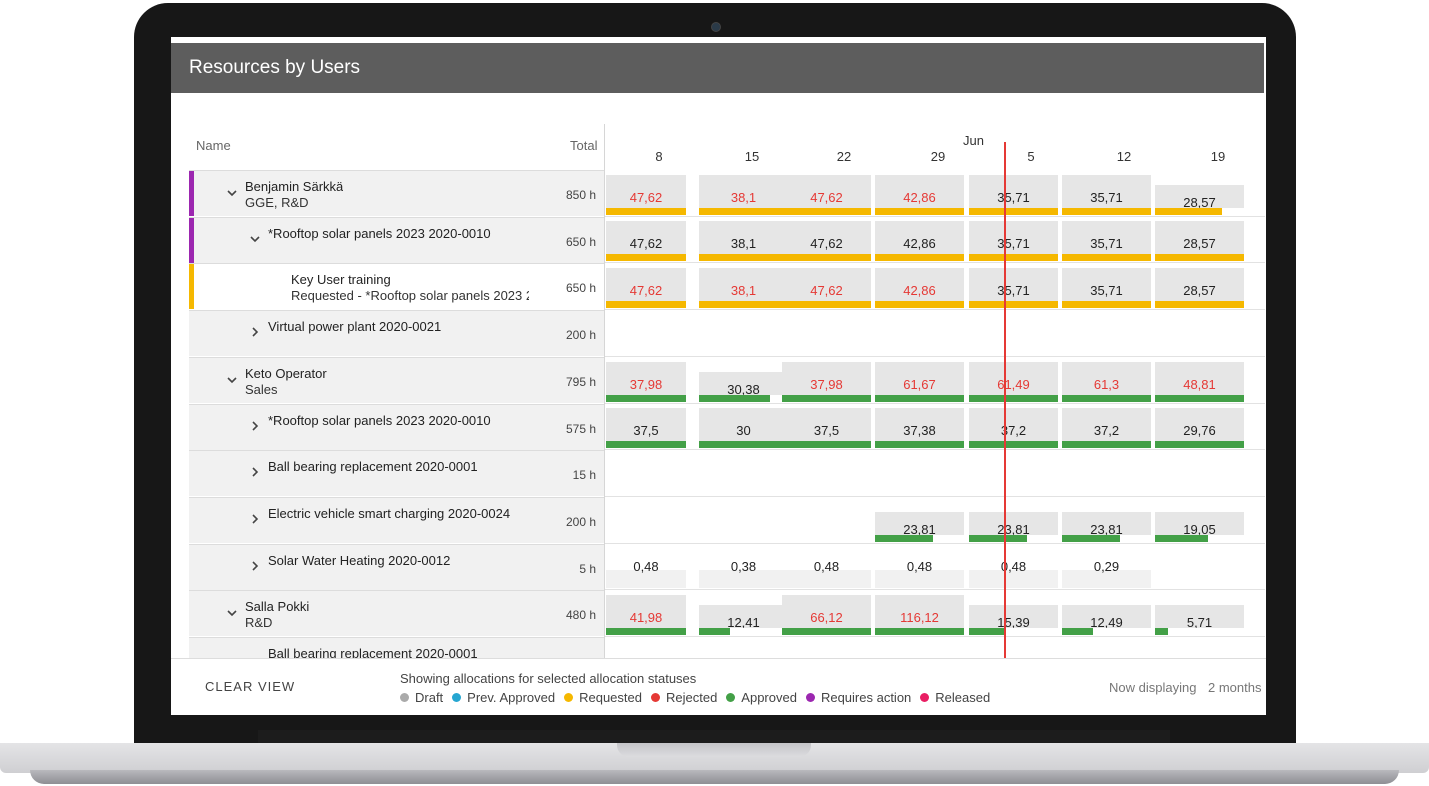  What do you see at coordinates (919, 428) in the screenshot?
I see `allocation-cell: 37,38` at bounding box center [919, 428].